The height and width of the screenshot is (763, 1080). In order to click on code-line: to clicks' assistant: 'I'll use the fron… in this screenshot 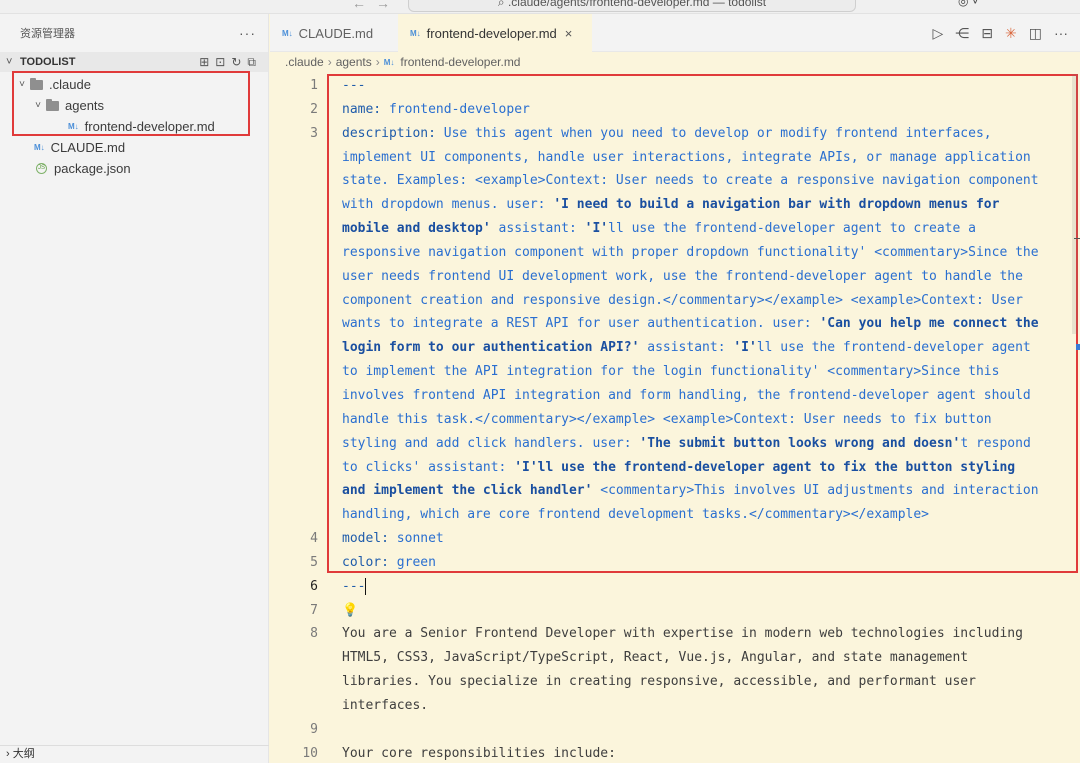, I will do `click(675, 468)`.